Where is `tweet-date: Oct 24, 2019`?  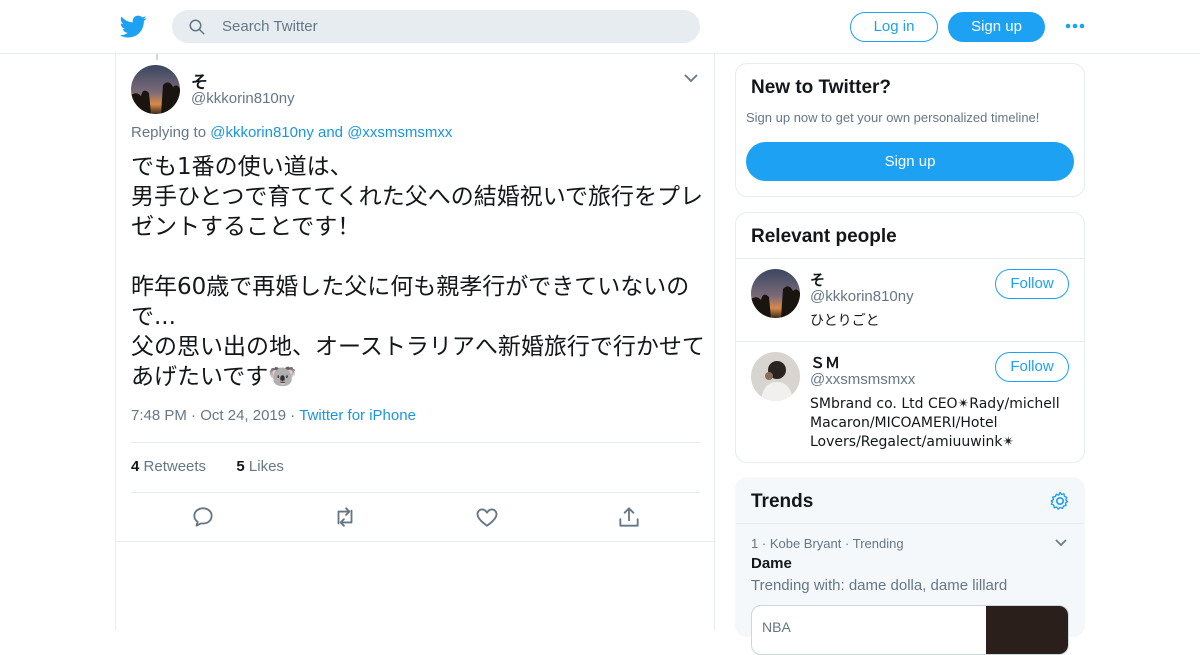
tweet-date: Oct 24, 2019 is located at coordinates (243, 415).